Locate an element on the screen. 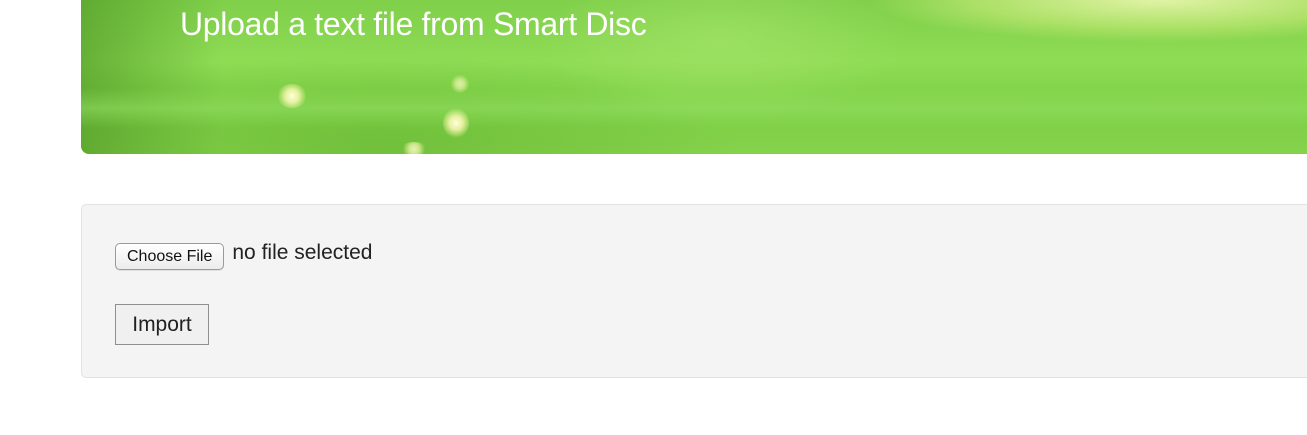 Image resolution: width=1307 pixels, height=435 pixels. file-input-row: Choose File no file selected is located at coordinates (243, 255).